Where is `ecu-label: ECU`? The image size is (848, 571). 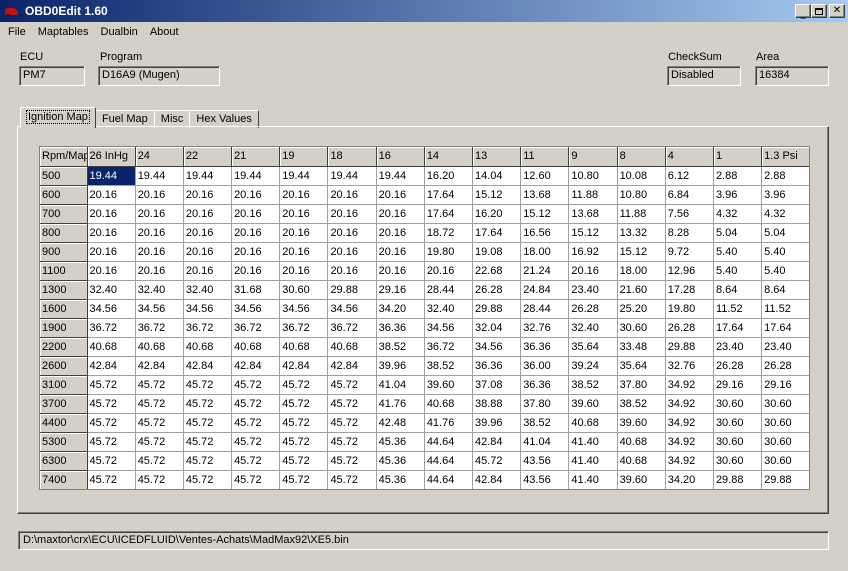
ecu-label: ECU is located at coordinates (32, 57).